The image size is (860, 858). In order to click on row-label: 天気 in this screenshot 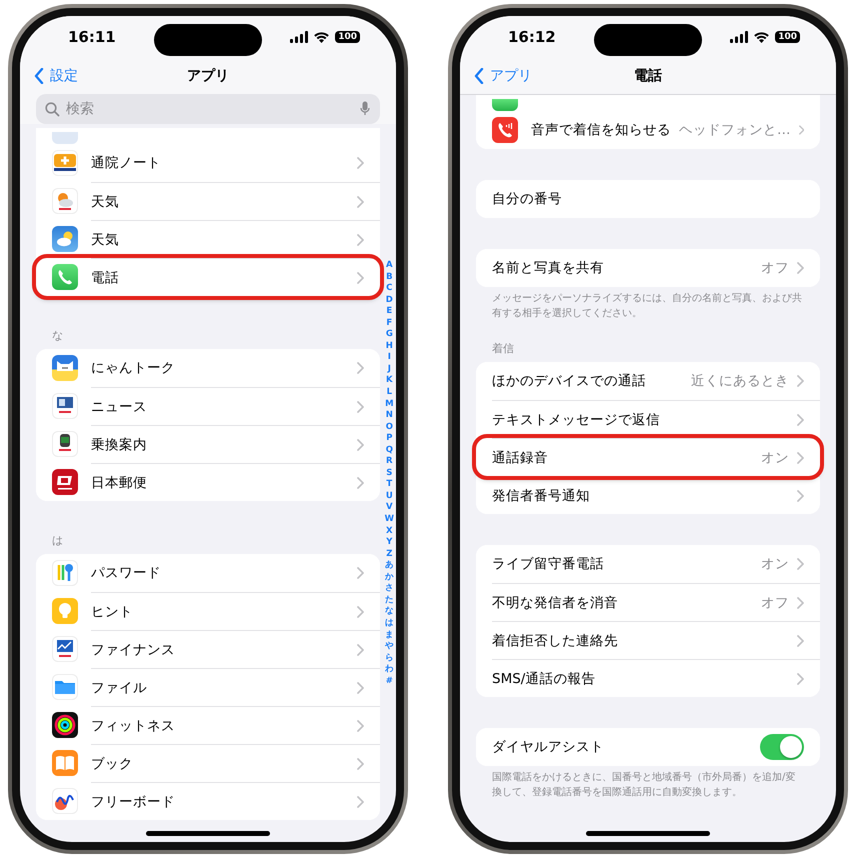, I will do `click(105, 239)`.